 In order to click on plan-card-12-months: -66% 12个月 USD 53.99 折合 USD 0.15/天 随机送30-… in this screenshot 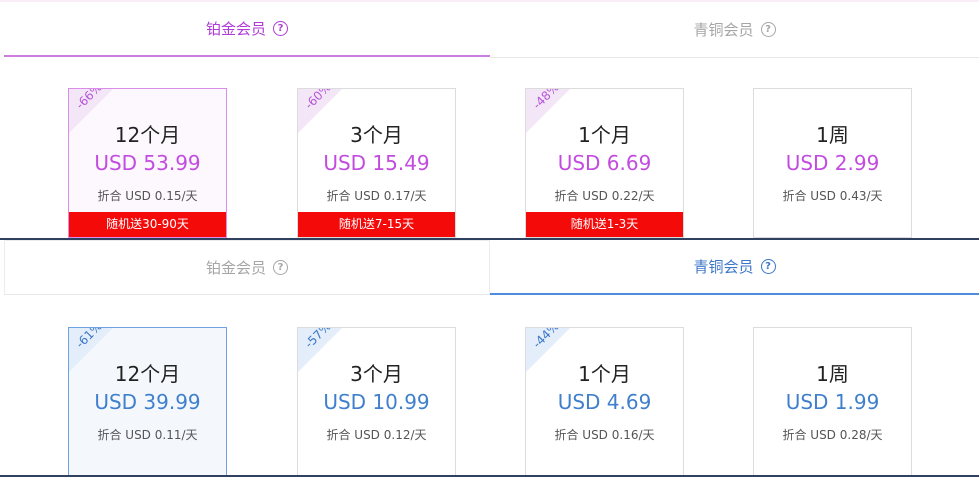, I will do `click(147, 163)`.